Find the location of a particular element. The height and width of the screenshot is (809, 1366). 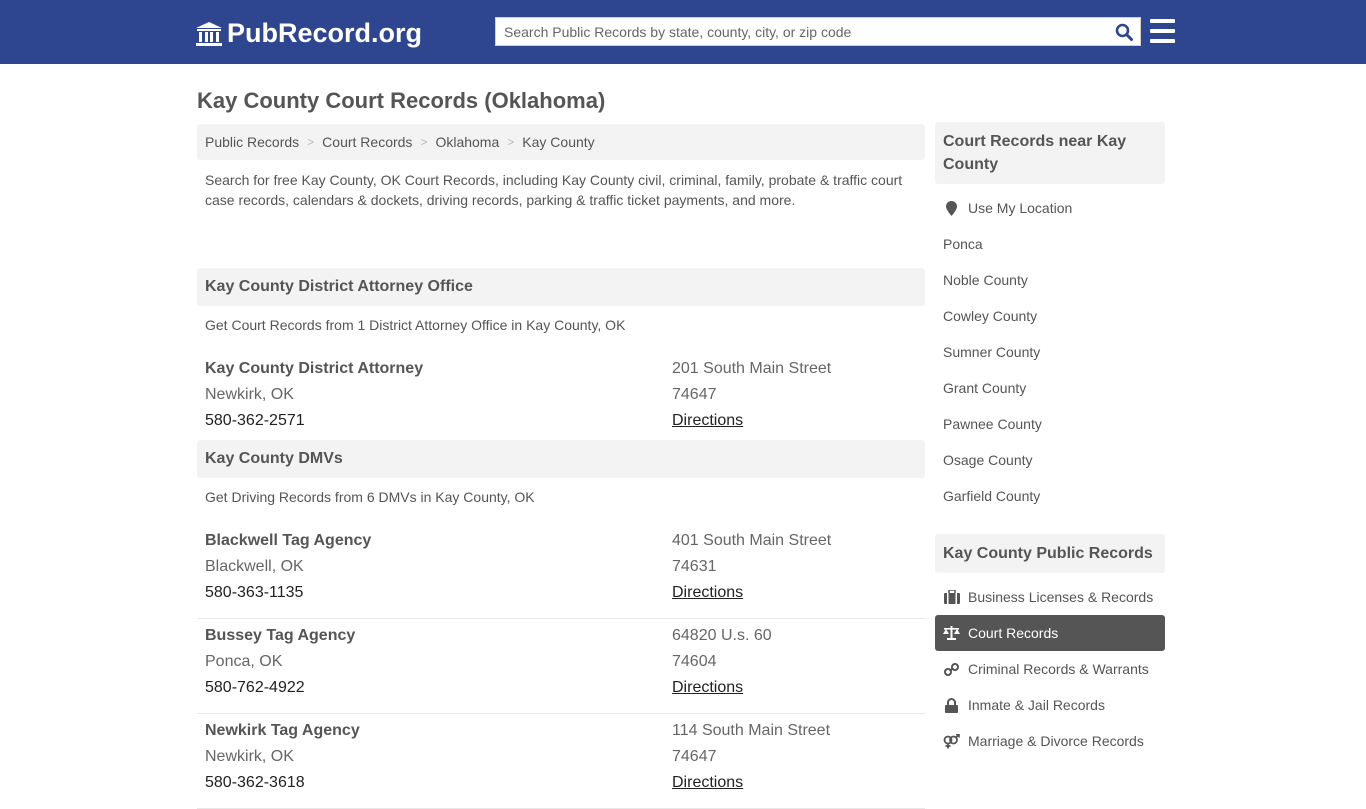

scales-icon is located at coordinates (951, 633).